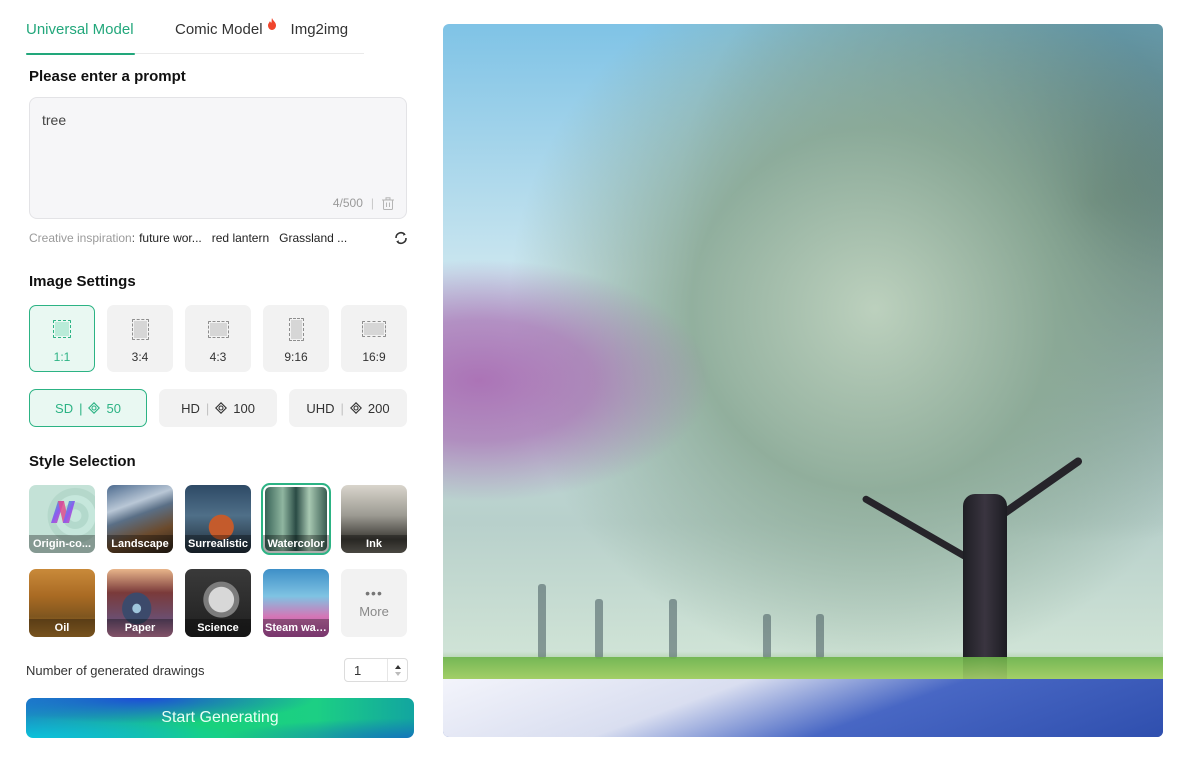 The image size is (1189, 764). I want to click on square-ratio-icon, so click(62, 329).